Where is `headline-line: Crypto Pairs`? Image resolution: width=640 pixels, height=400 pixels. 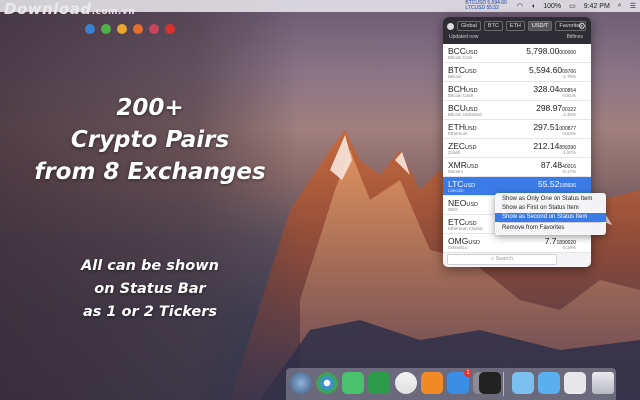
headline-line: Crypto Pairs is located at coordinates (150, 140).